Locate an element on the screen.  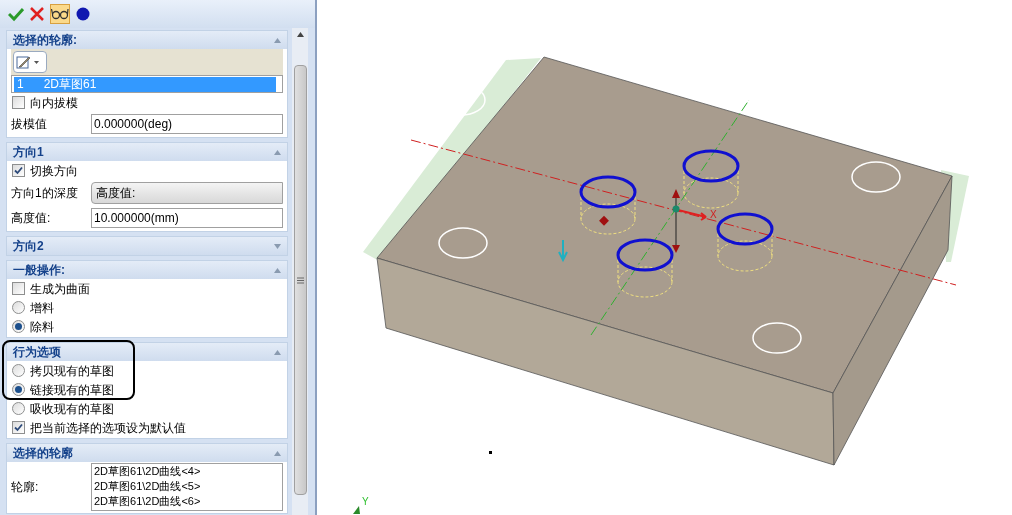
radio-label: 增料 is located at coordinates (42, 308).